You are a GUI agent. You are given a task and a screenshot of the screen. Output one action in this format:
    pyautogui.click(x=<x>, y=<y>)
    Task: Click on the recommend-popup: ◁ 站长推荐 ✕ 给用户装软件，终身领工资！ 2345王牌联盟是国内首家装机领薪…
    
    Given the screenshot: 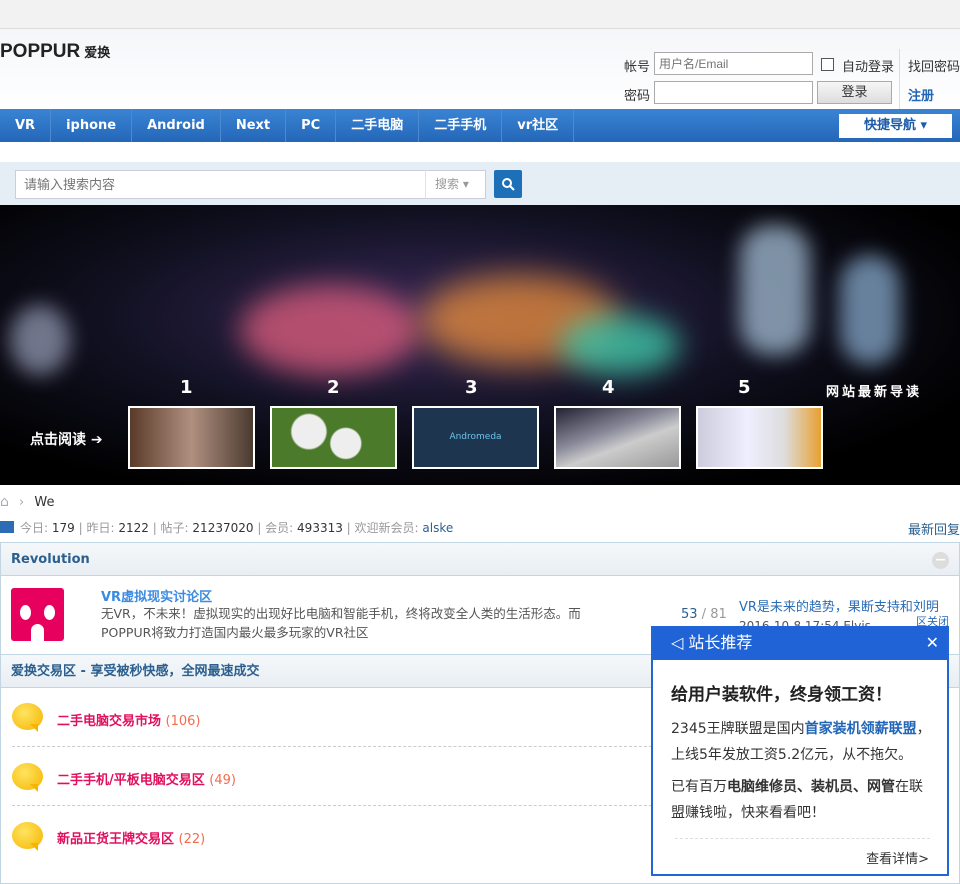 What is the action you would take?
    pyautogui.click(x=800, y=751)
    